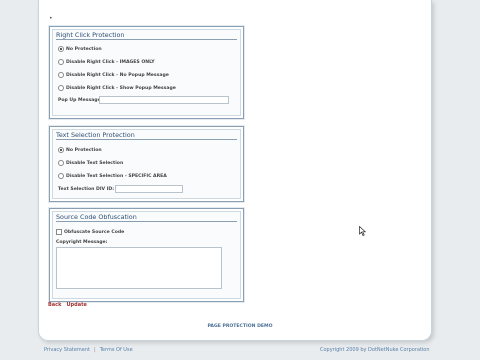  I want to click on obfuscate-option: Obfuscate Source Code, so click(90, 232).